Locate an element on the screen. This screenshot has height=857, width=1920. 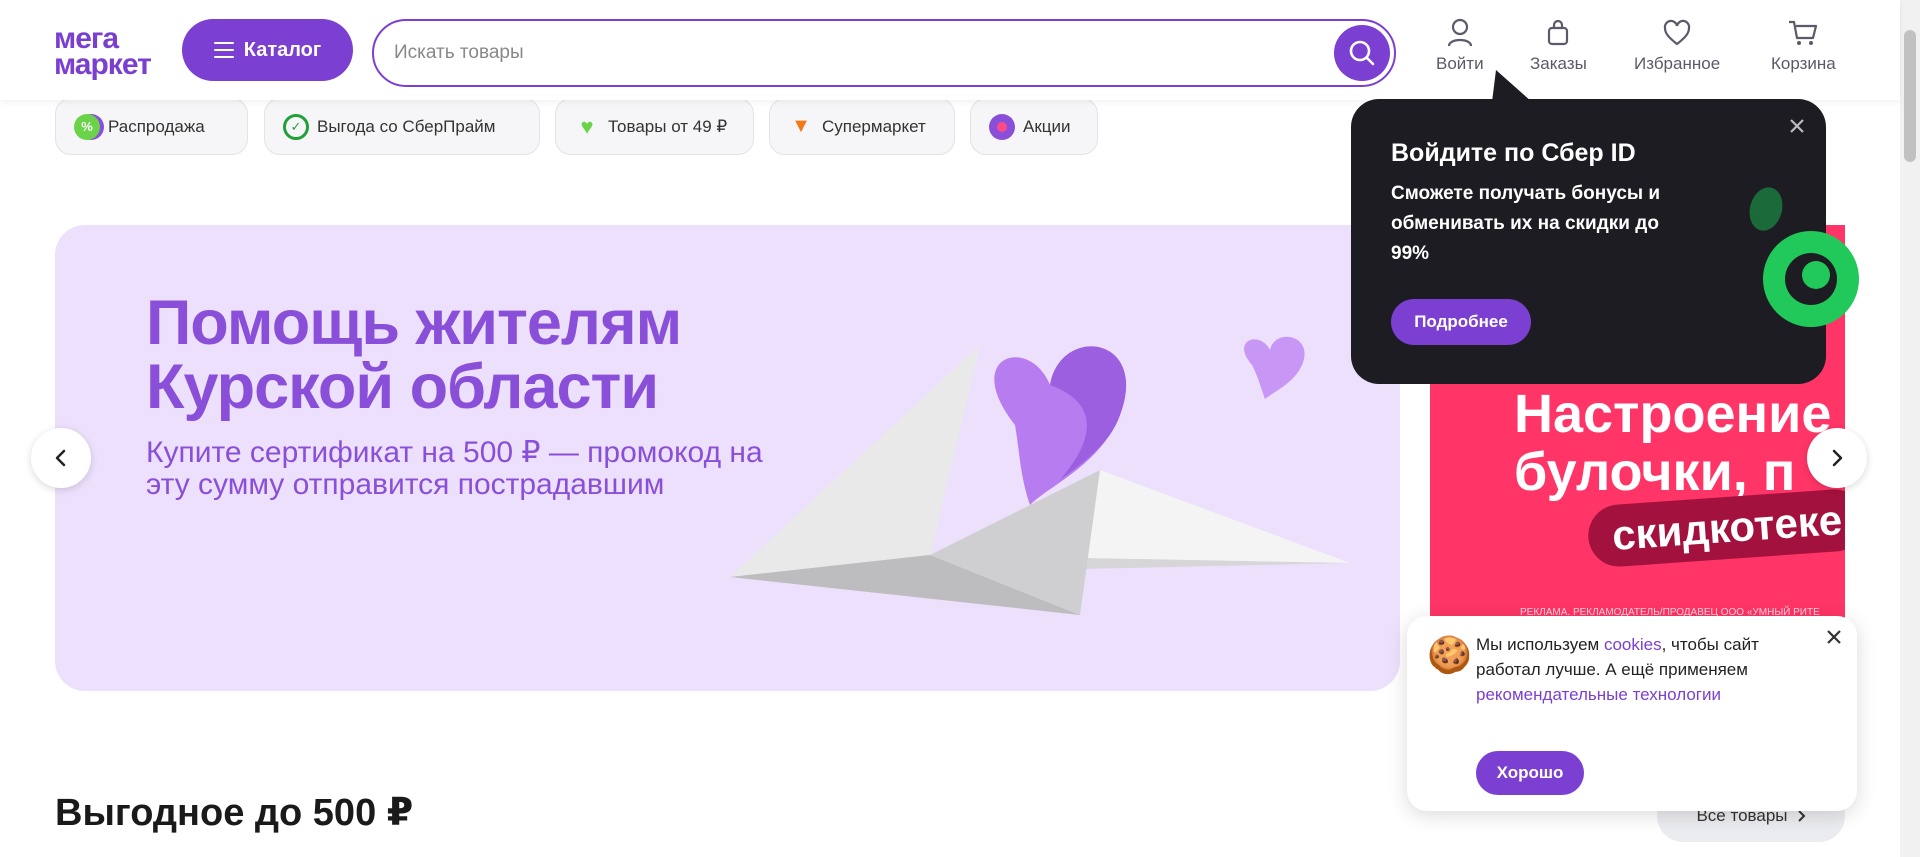
heart-icon: ♥ is located at coordinates (587, 126).